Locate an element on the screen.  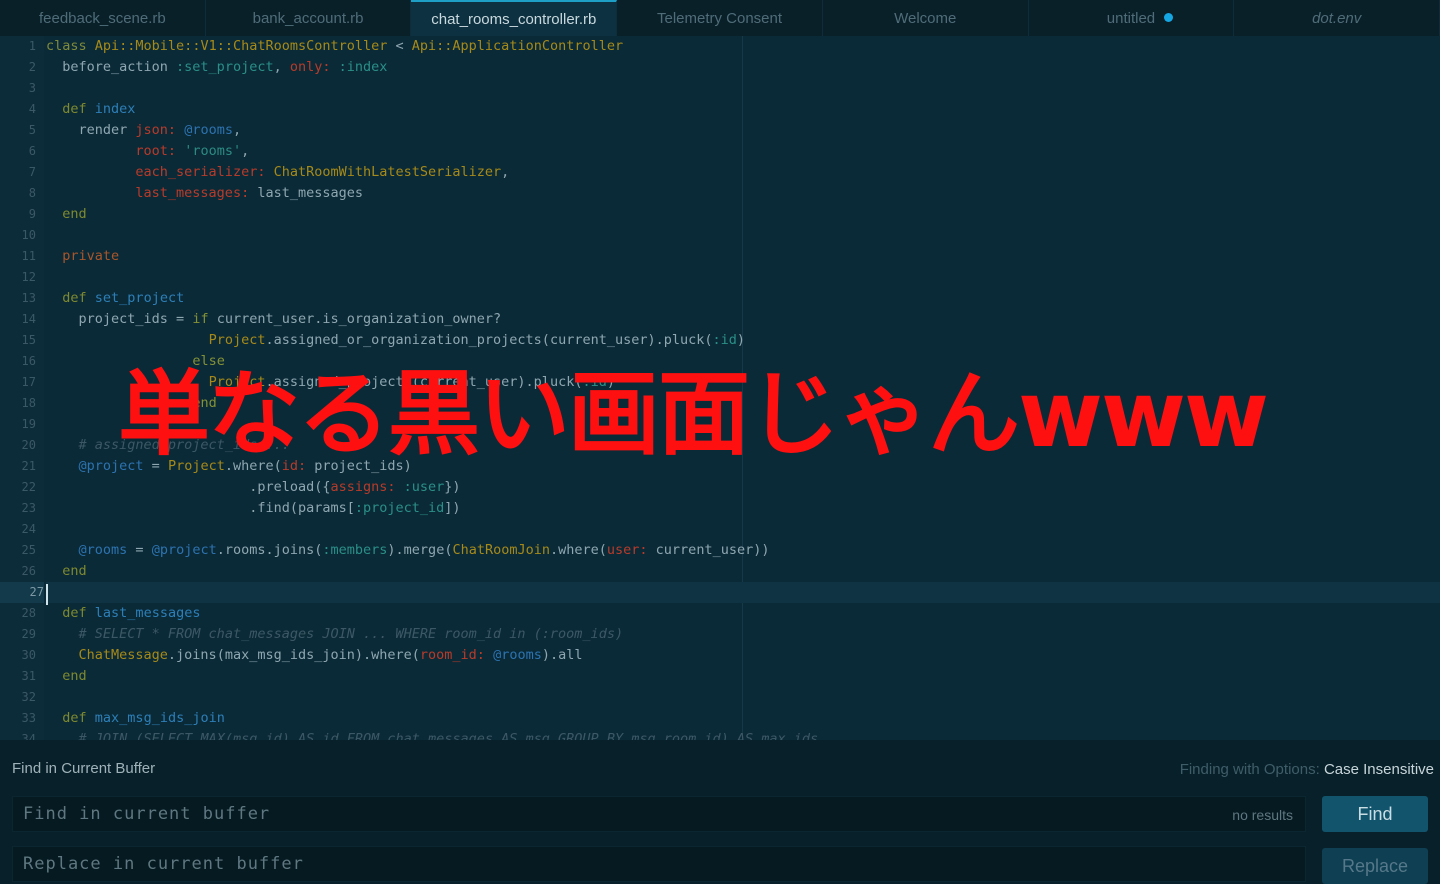
line-number-current: 27 is located at coordinates (22, 592).